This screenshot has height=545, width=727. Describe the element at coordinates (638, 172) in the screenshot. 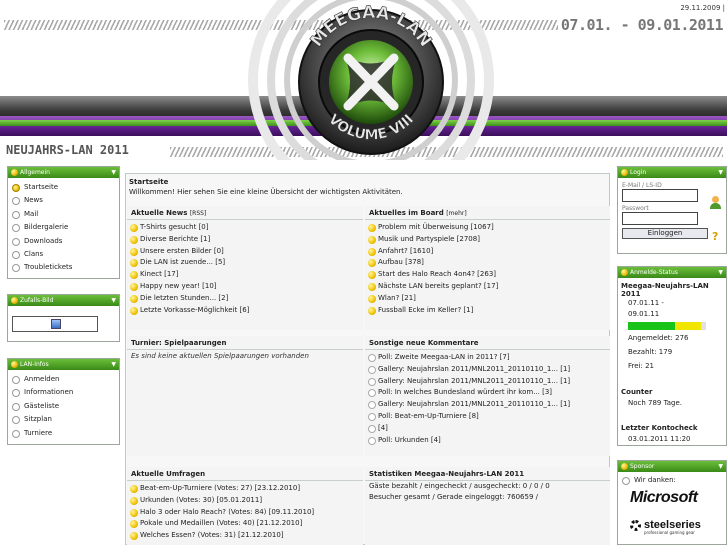

I see `login-title: Login` at that location.